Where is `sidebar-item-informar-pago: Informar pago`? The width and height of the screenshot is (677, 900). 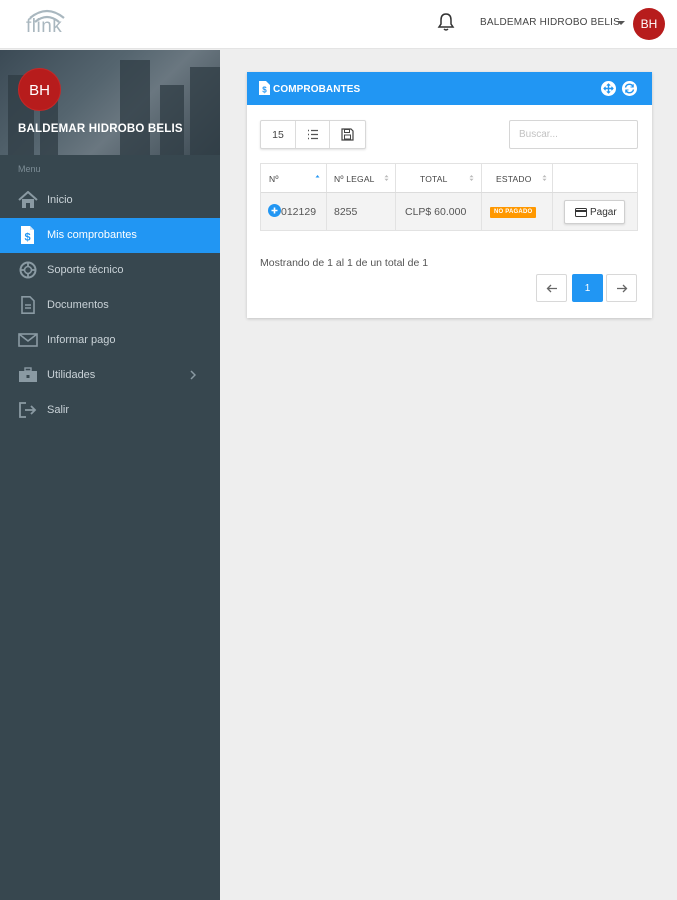 sidebar-item-informar-pago: Informar pago is located at coordinates (110, 340).